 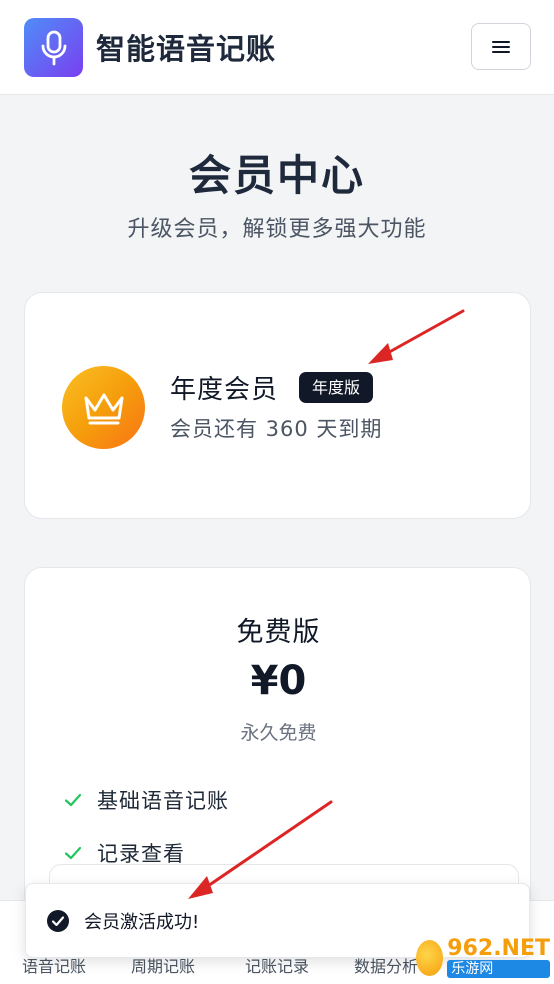 I want to click on membership-name: 年度会员, so click(x=224, y=390).